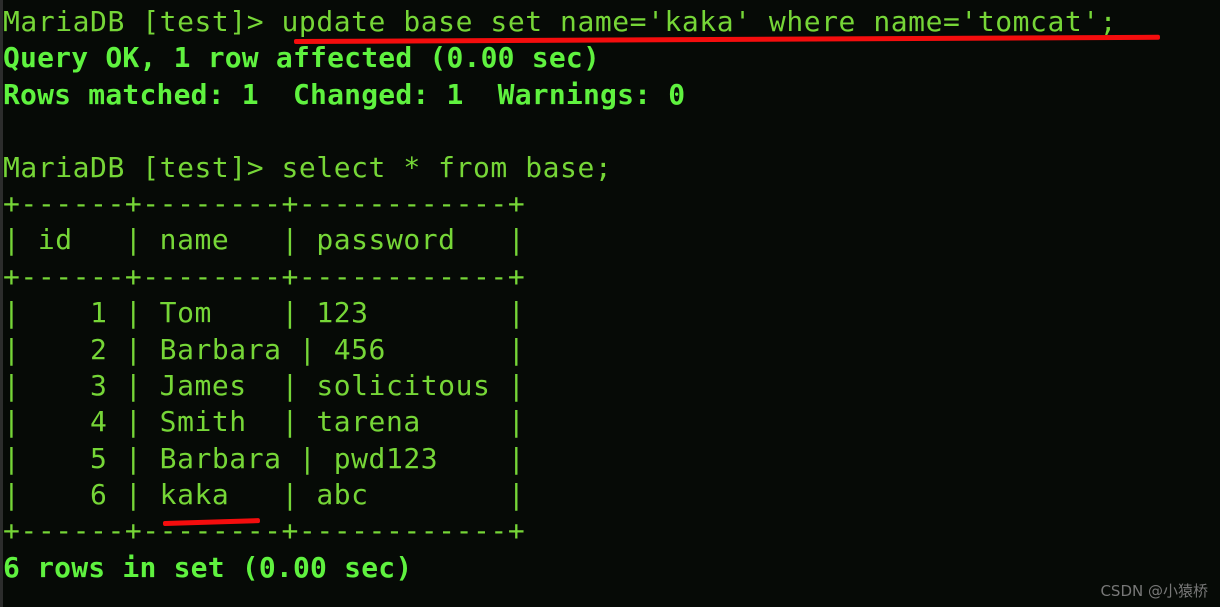 The width and height of the screenshot is (1220, 607). I want to click on result-table-row: | 1 | Tom | 123 |, so click(264, 313).